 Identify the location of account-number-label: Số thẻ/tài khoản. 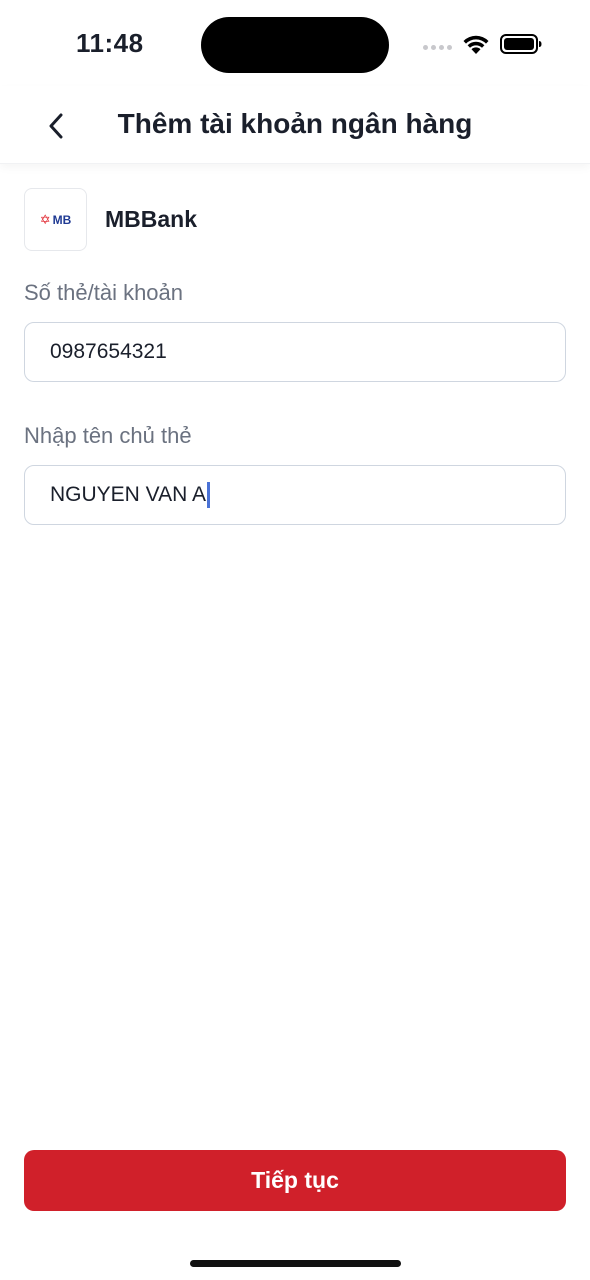
(104, 292).